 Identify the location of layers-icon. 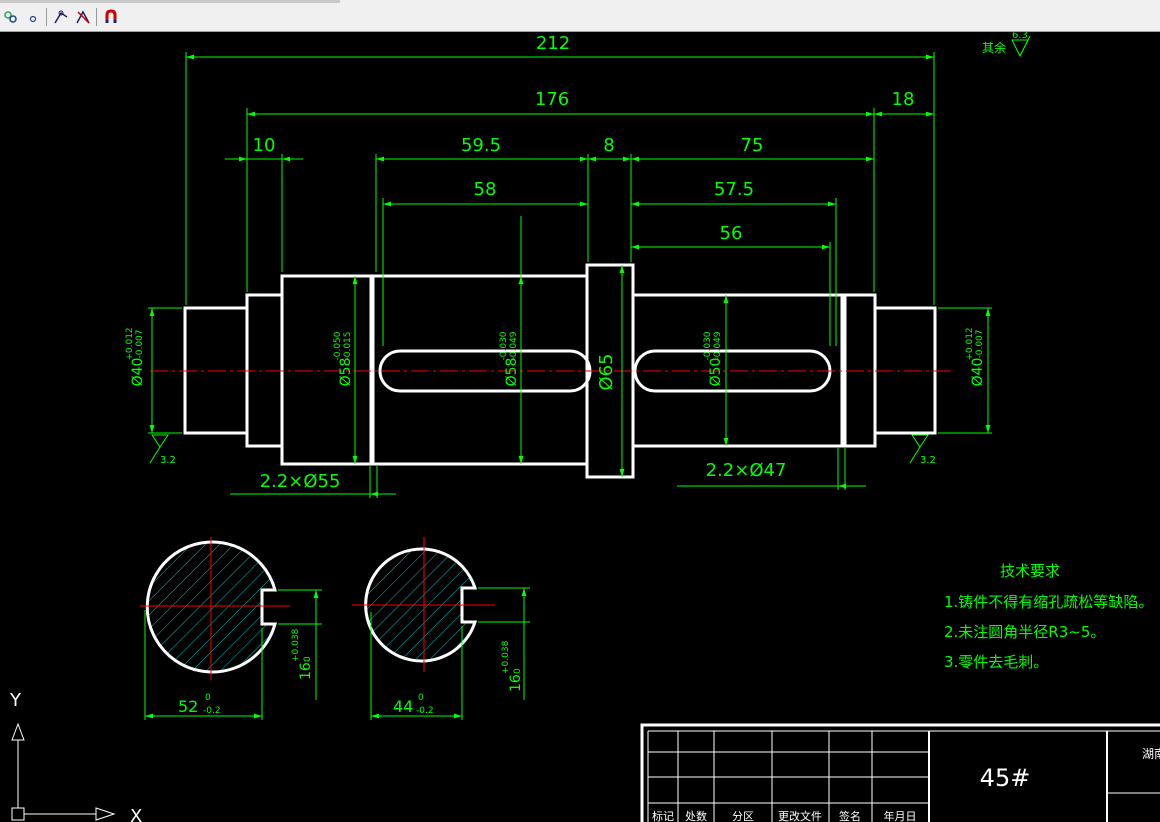
(11, 17).